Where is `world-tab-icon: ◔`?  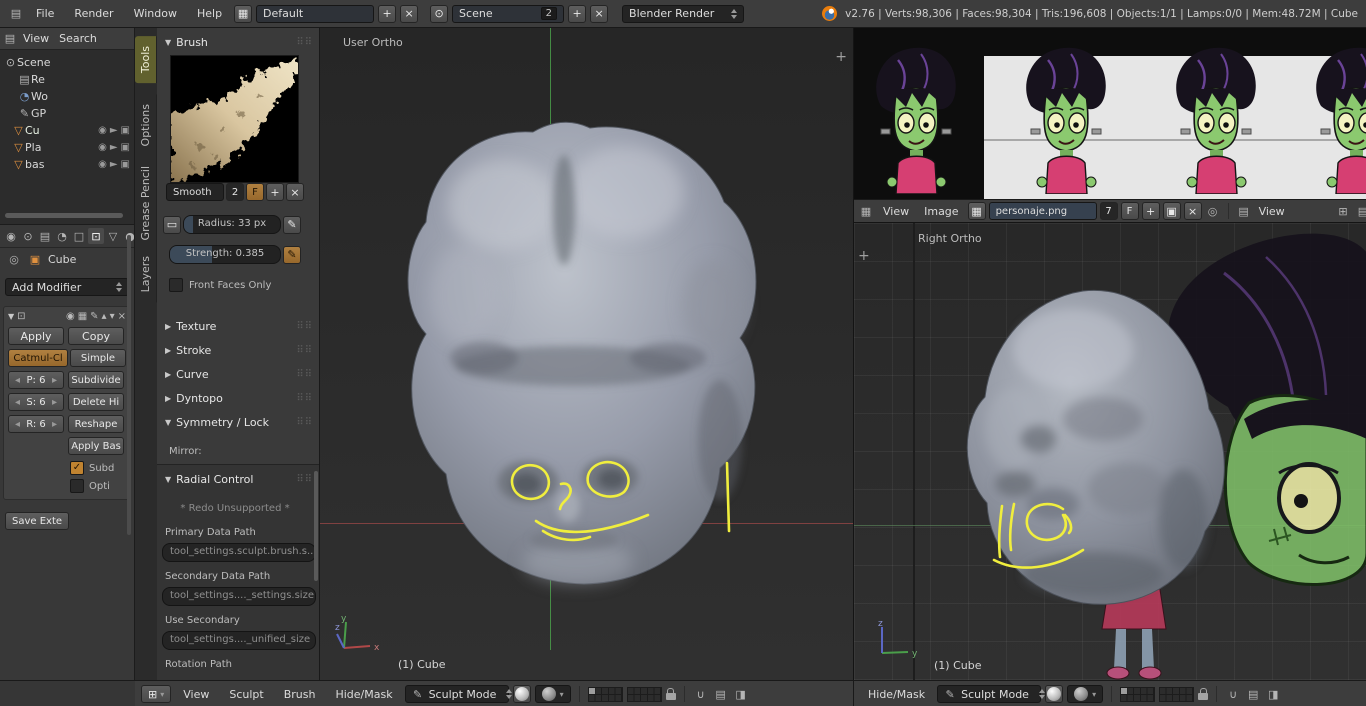 world-tab-icon: ◔ is located at coordinates (62, 236).